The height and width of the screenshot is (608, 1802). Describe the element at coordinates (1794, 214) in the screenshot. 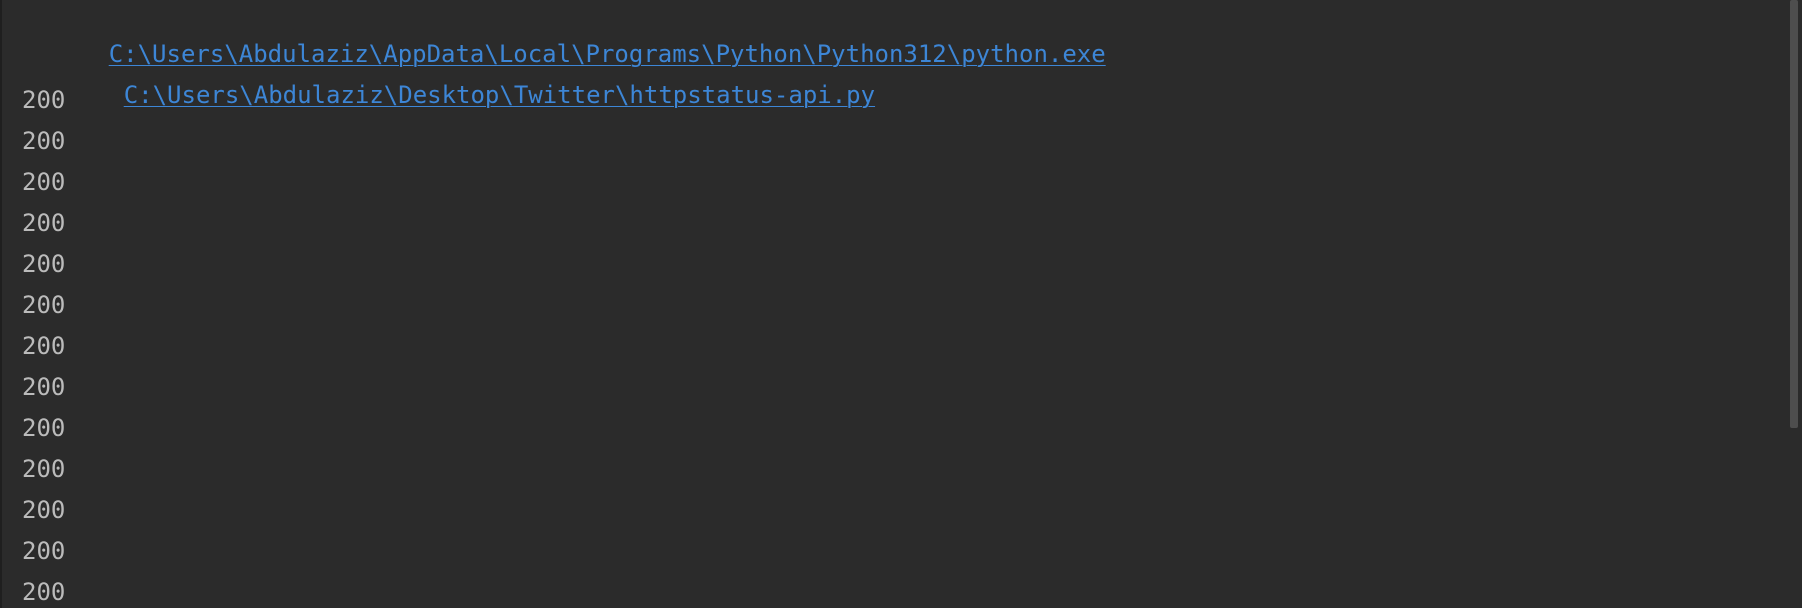

I see `scrollbar-thumb` at that location.